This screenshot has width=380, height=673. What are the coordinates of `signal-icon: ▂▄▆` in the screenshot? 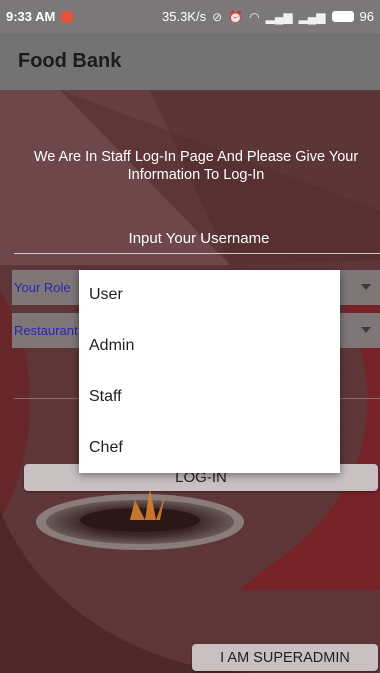 It's located at (279, 16).